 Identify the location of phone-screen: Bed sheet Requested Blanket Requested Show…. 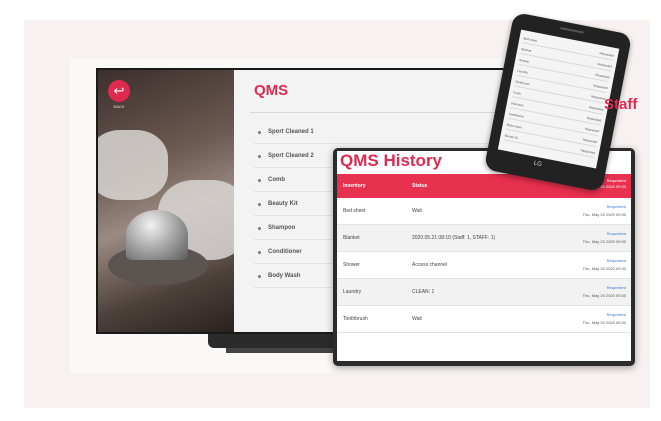
(558, 99).